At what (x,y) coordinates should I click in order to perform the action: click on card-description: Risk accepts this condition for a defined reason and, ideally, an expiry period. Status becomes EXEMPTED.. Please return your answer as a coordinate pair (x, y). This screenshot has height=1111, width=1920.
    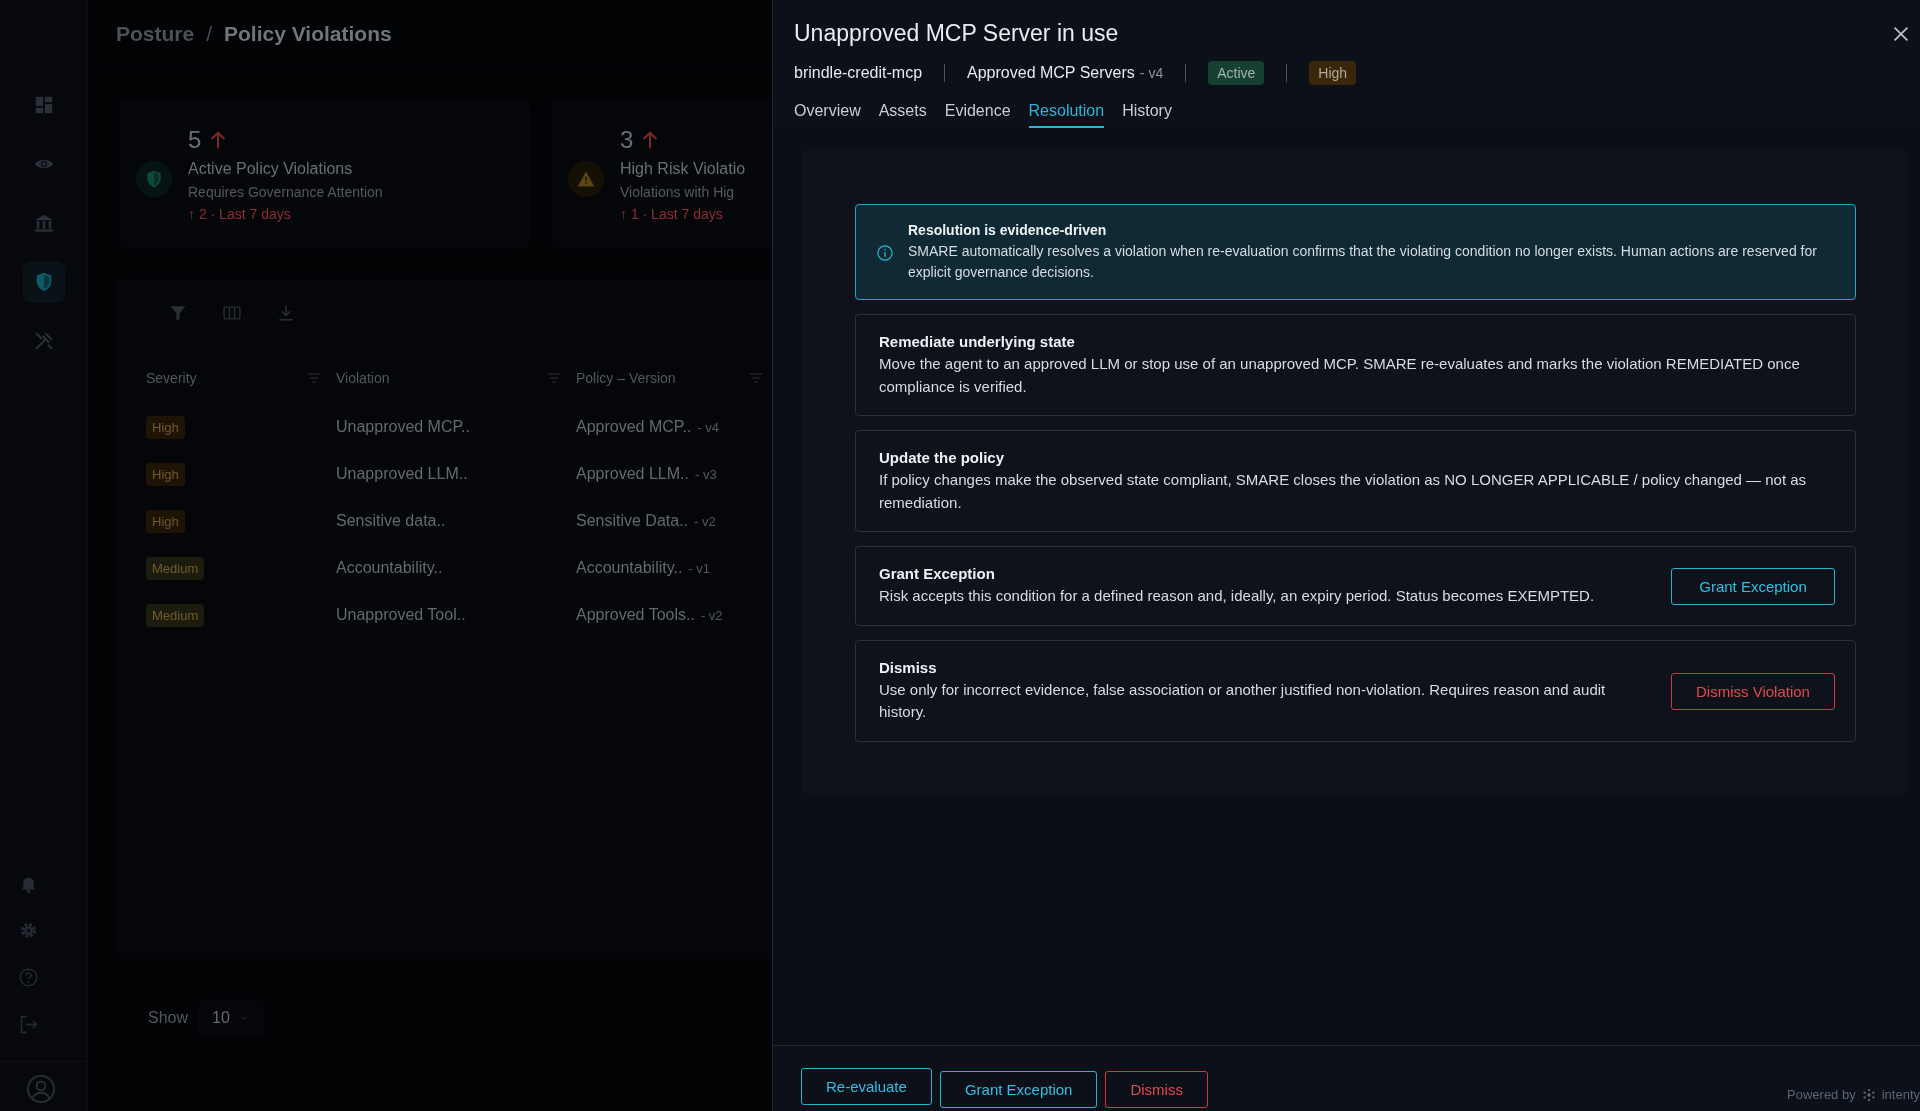
    Looking at the image, I should click on (1237, 596).